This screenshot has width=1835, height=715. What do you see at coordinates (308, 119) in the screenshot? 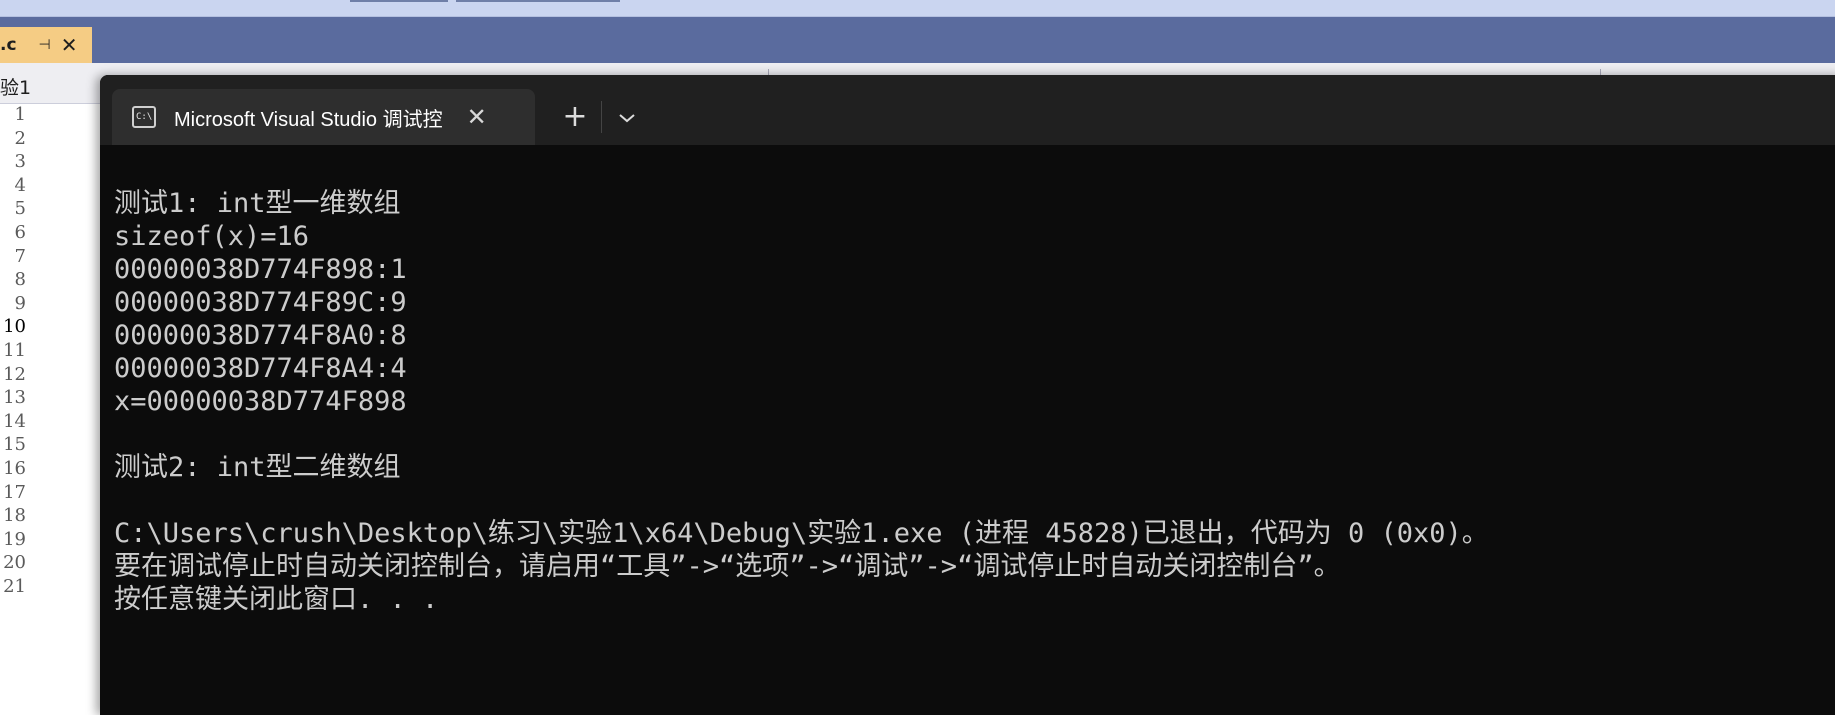
I see `terminal-tab-title: Microsoft Visual Studio 调试控` at bounding box center [308, 119].